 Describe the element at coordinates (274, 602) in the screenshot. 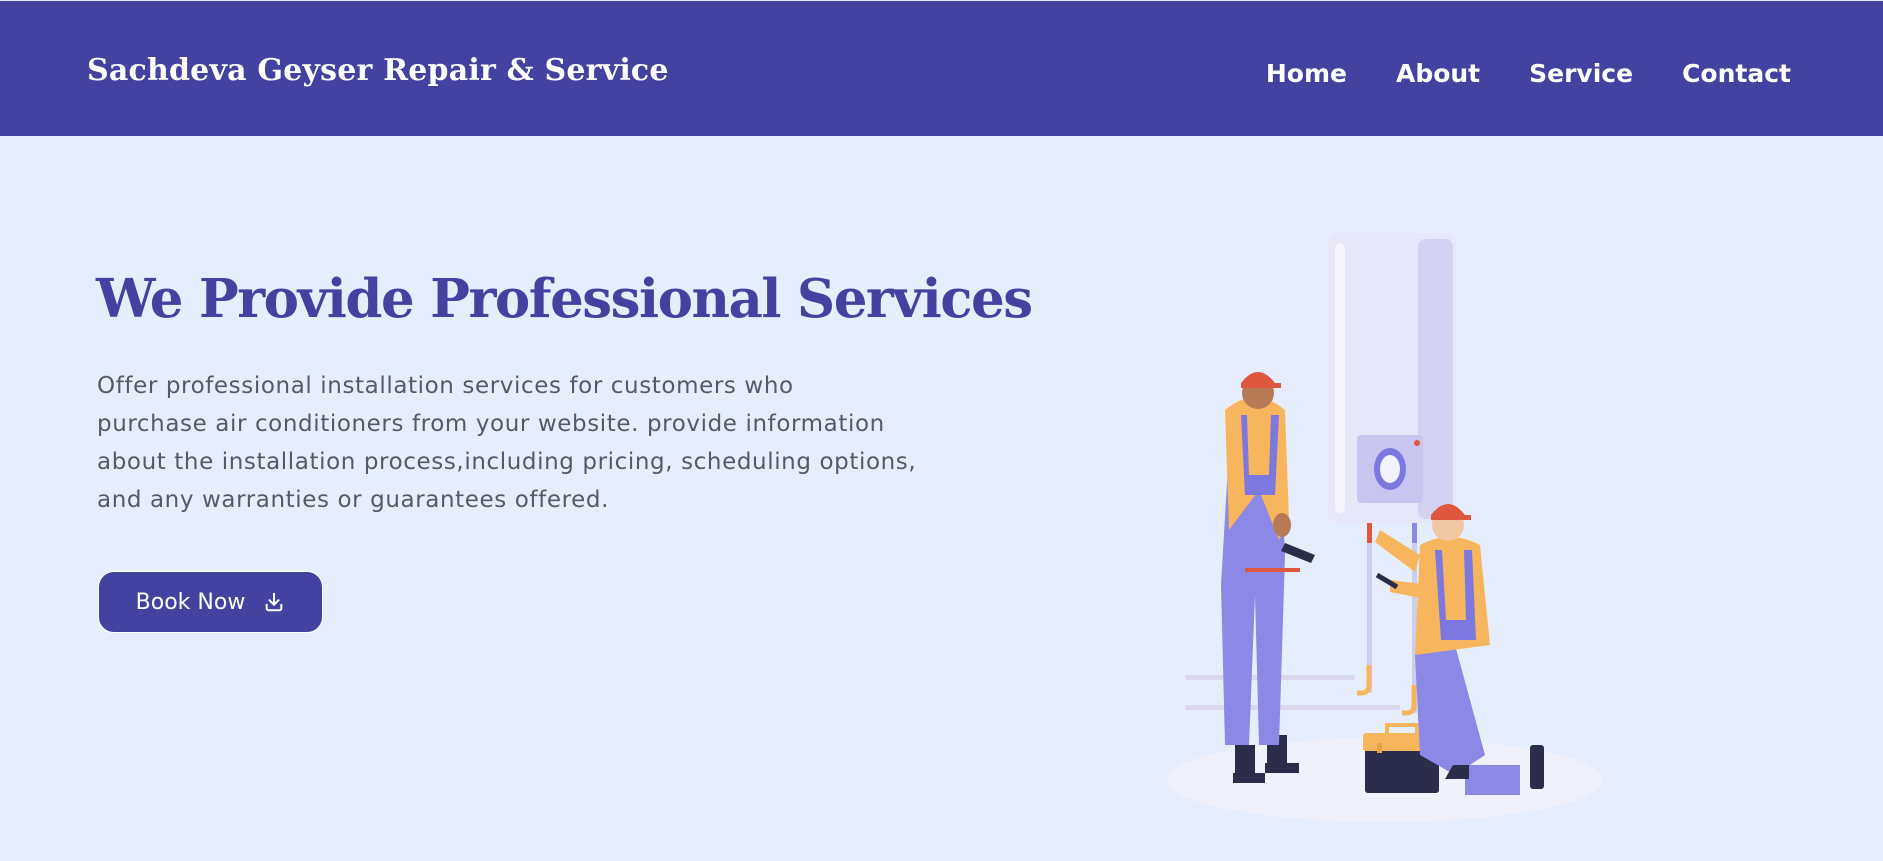

I see `download-icon` at that location.